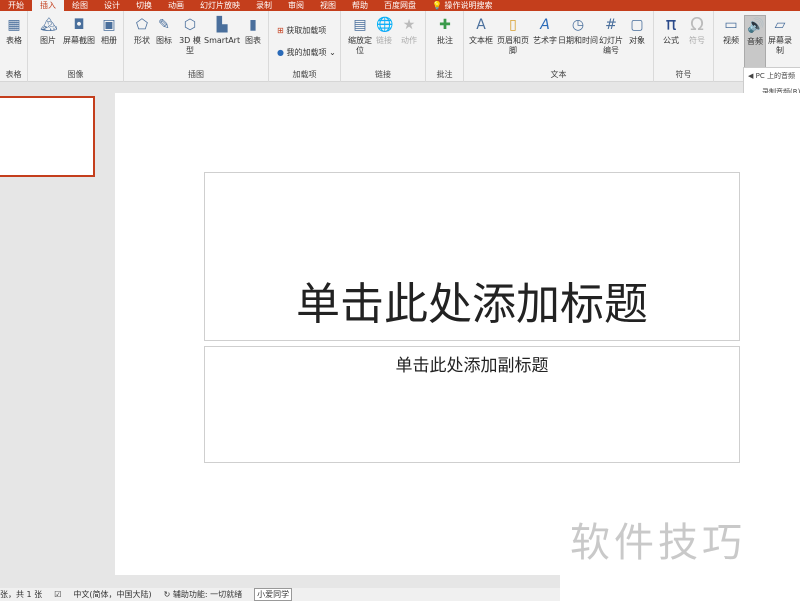 Image resolution: width=800 pixels, height=601 pixels. I want to click on album-button: ▣ 相册, so click(109, 31).